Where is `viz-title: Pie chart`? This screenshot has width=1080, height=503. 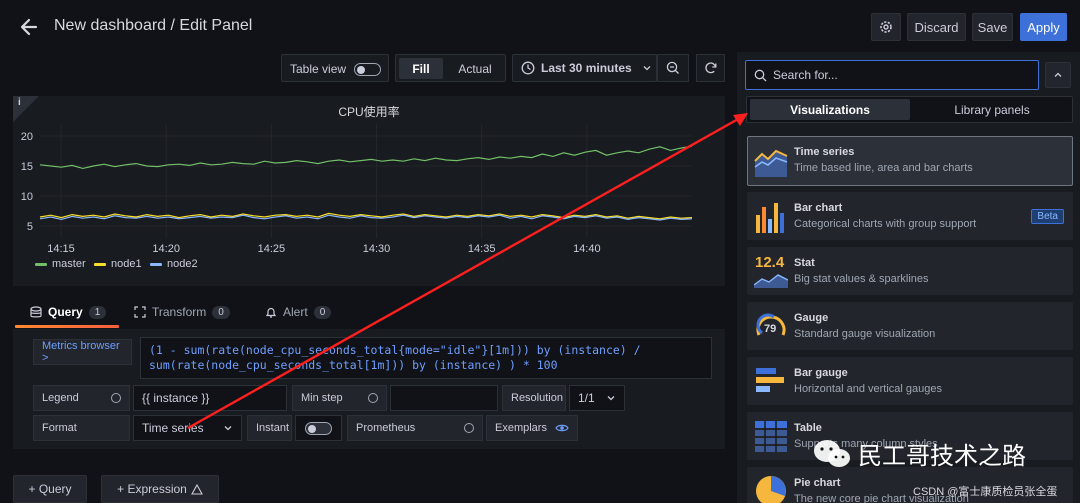 viz-title: Pie chart is located at coordinates (817, 483).